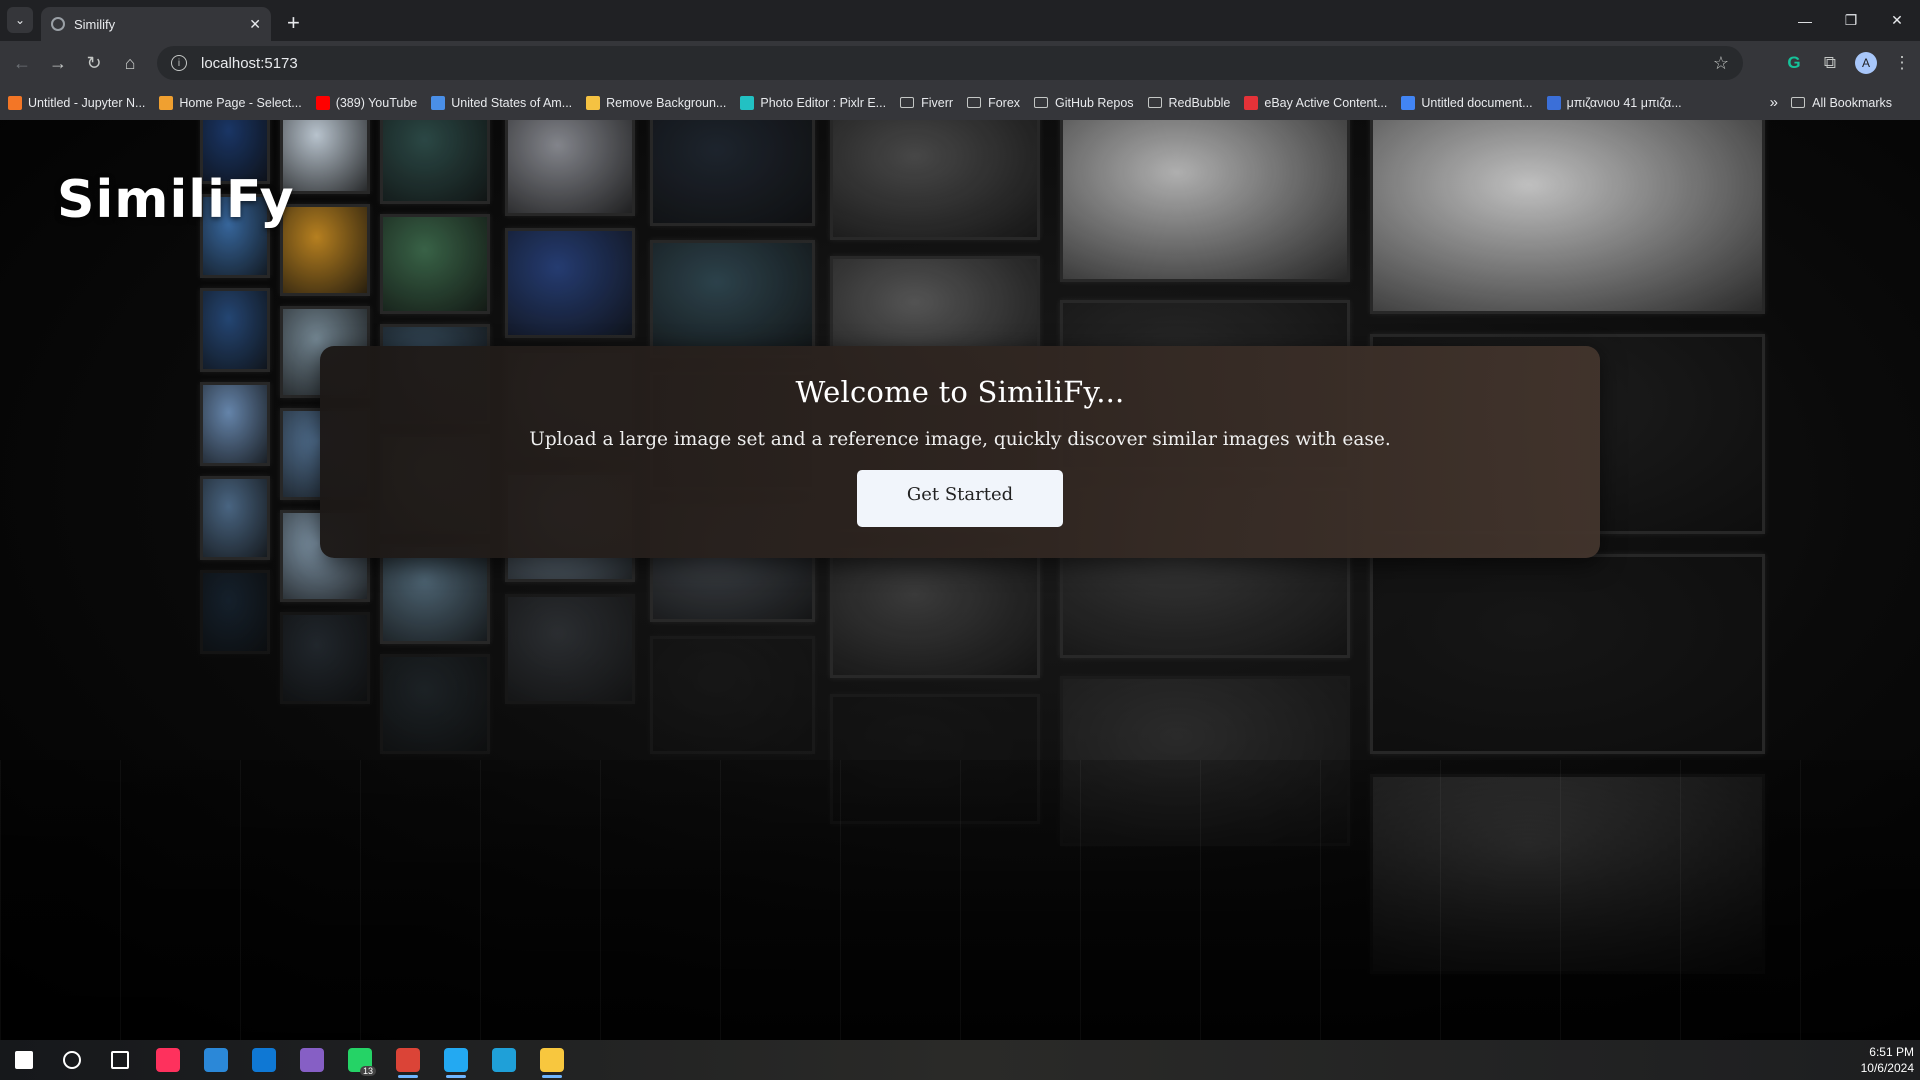  I want to click on toolbar-right: G ⧉ A ⋮, so click(1848, 63).